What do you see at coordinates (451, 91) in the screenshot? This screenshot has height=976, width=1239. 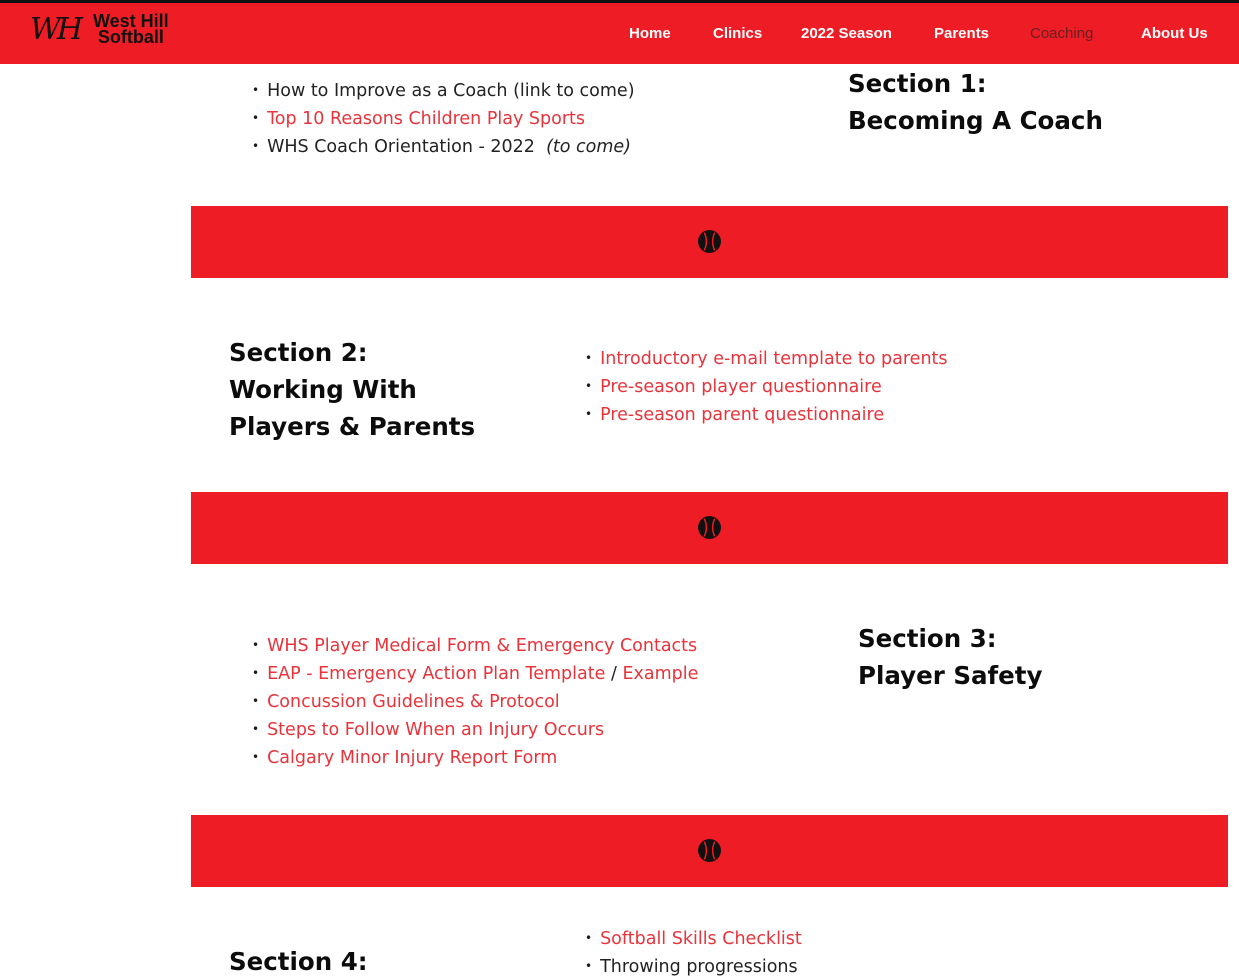 I see `improve-coach-text: How to Improve as a Coach (link to come)` at bounding box center [451, 91].